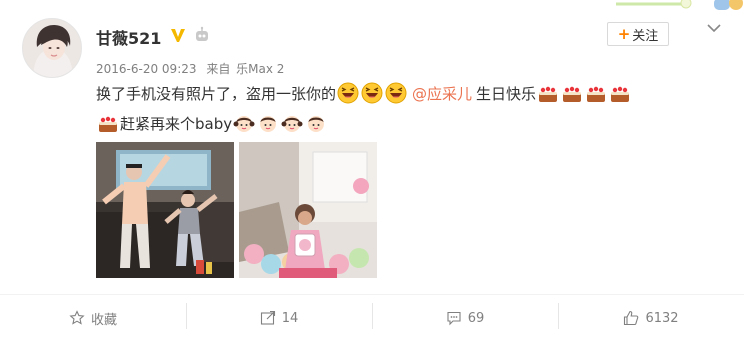  I want to click on favorite-button: 收藏, so click(93, 318).